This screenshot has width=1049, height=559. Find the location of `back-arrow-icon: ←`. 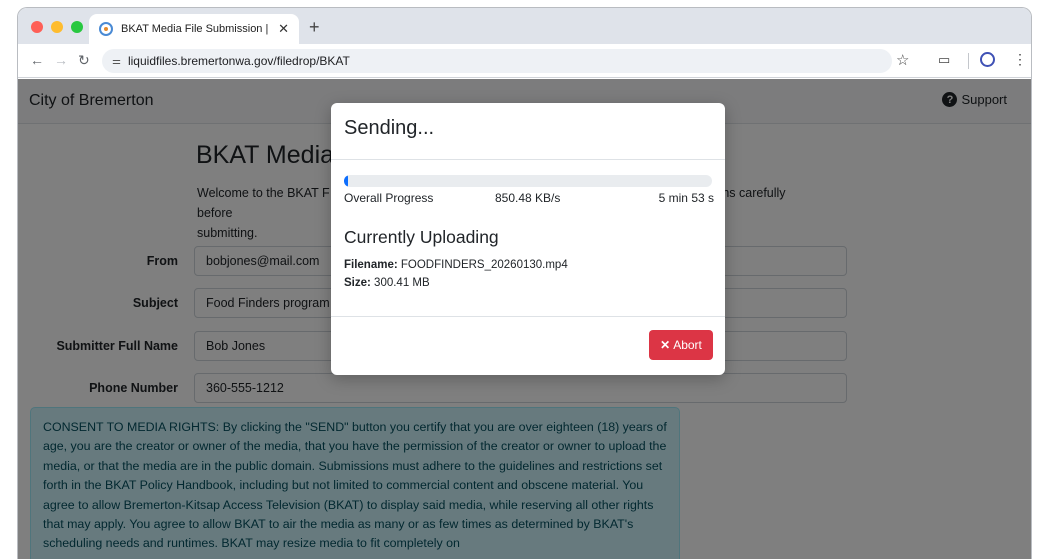

back-arrow-icon: ← is located at coordinates (37, 60).